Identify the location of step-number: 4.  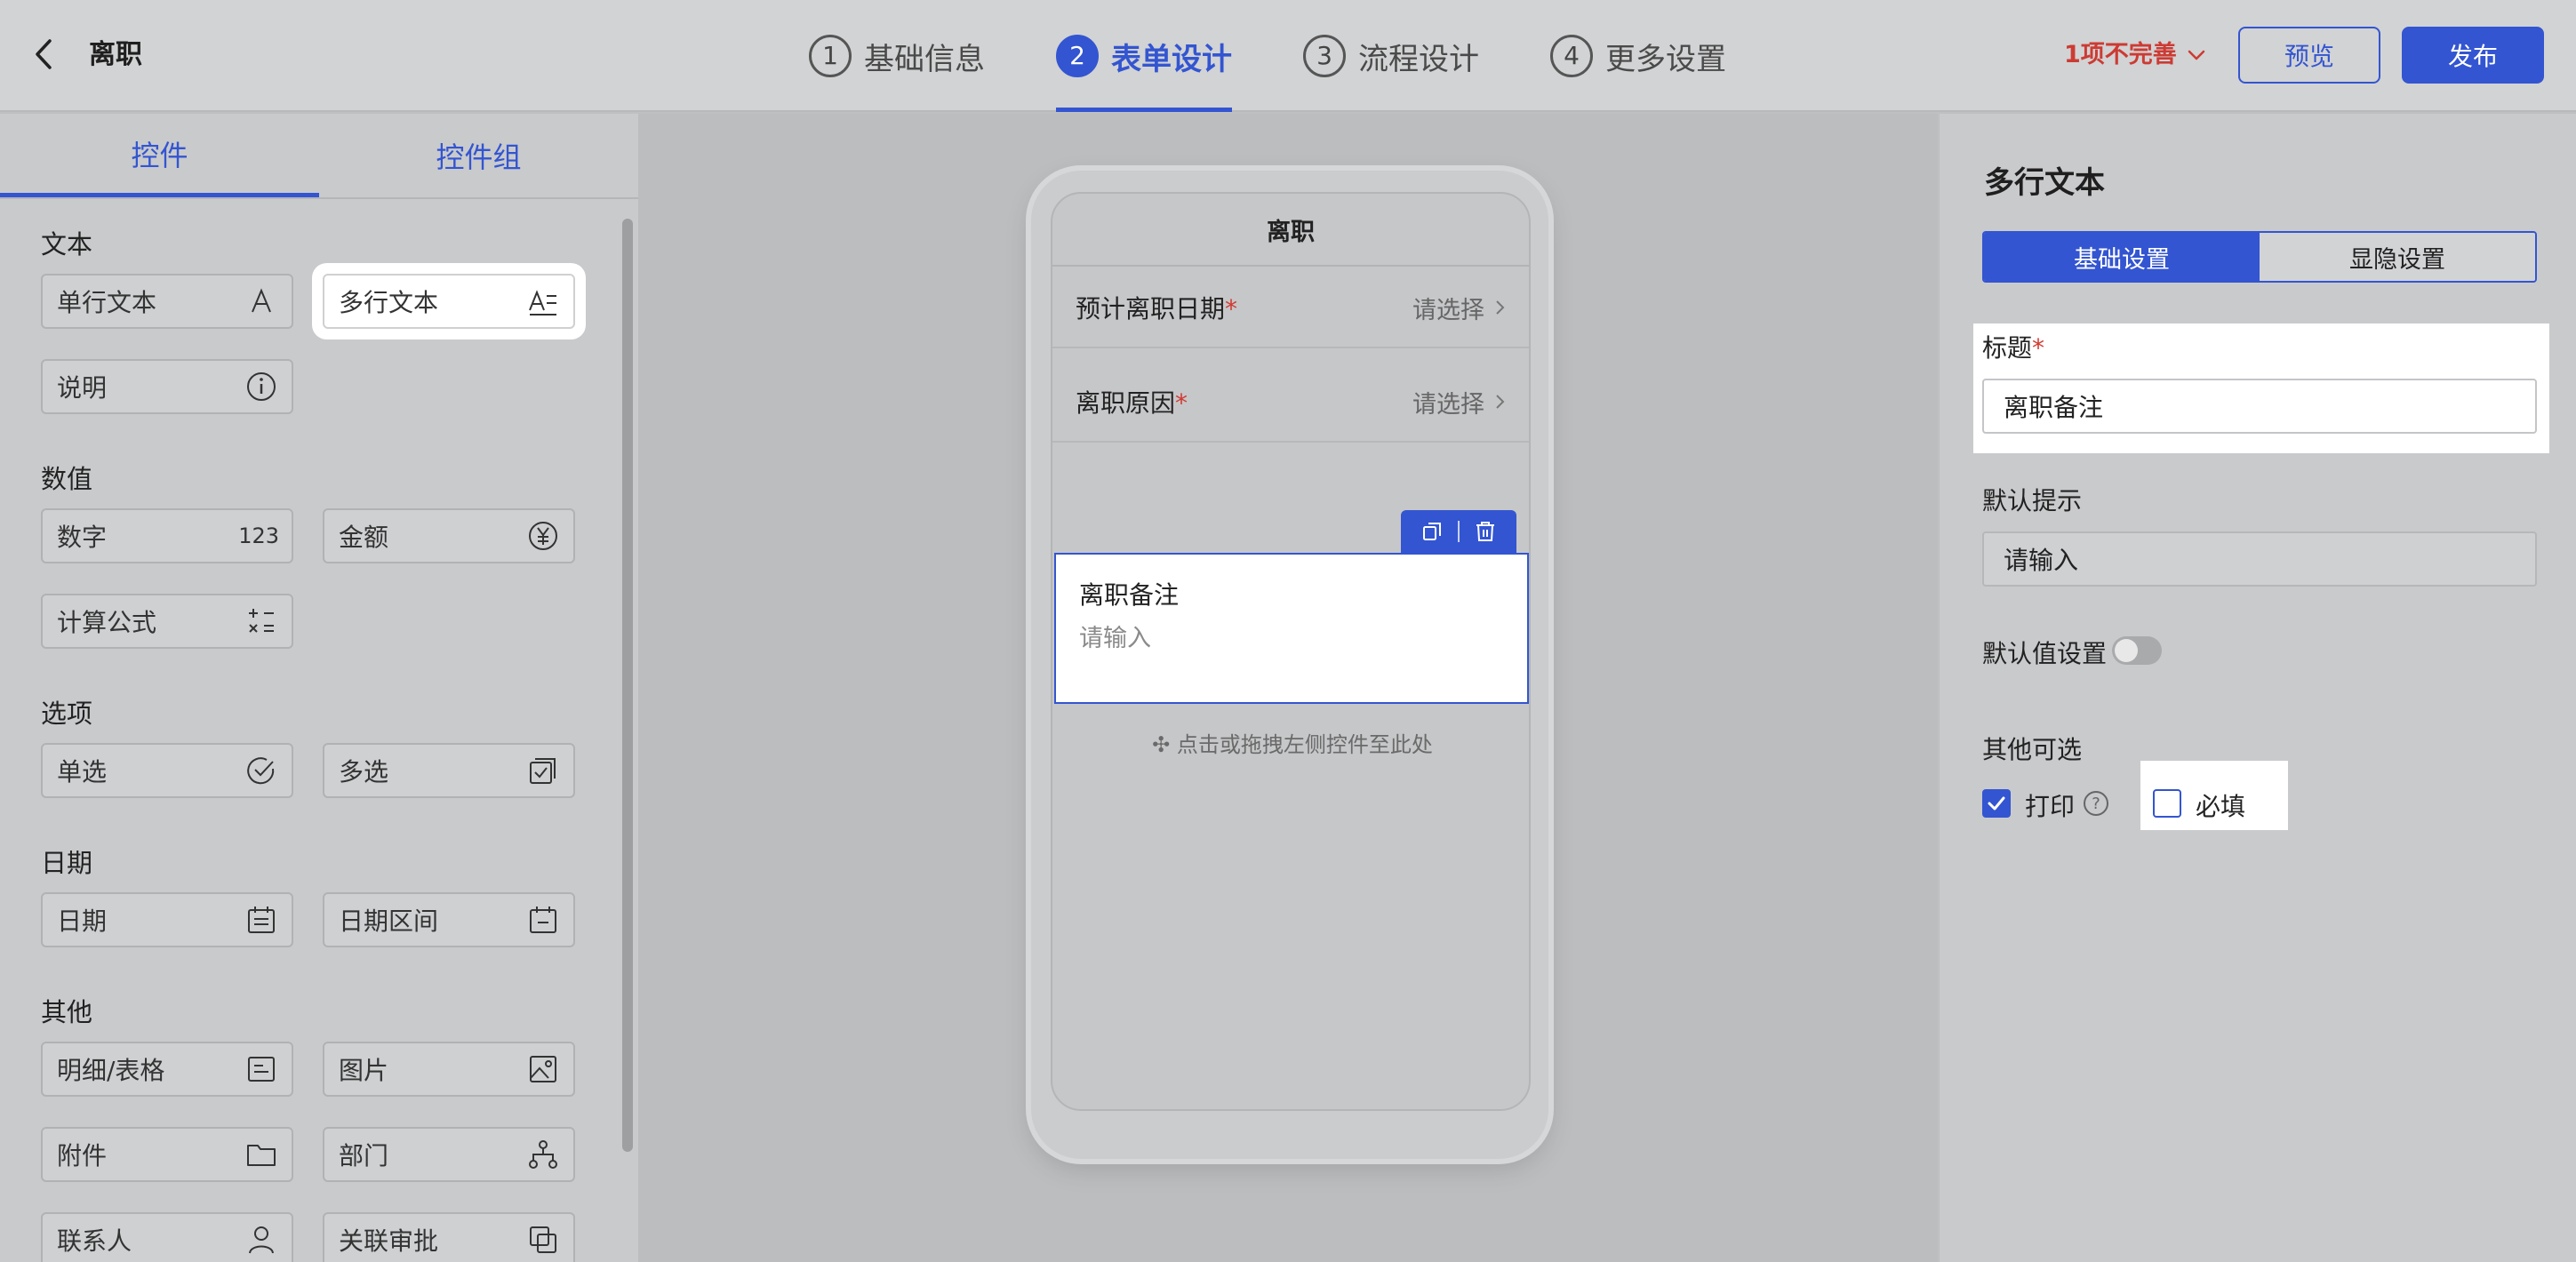
(1571, 56).